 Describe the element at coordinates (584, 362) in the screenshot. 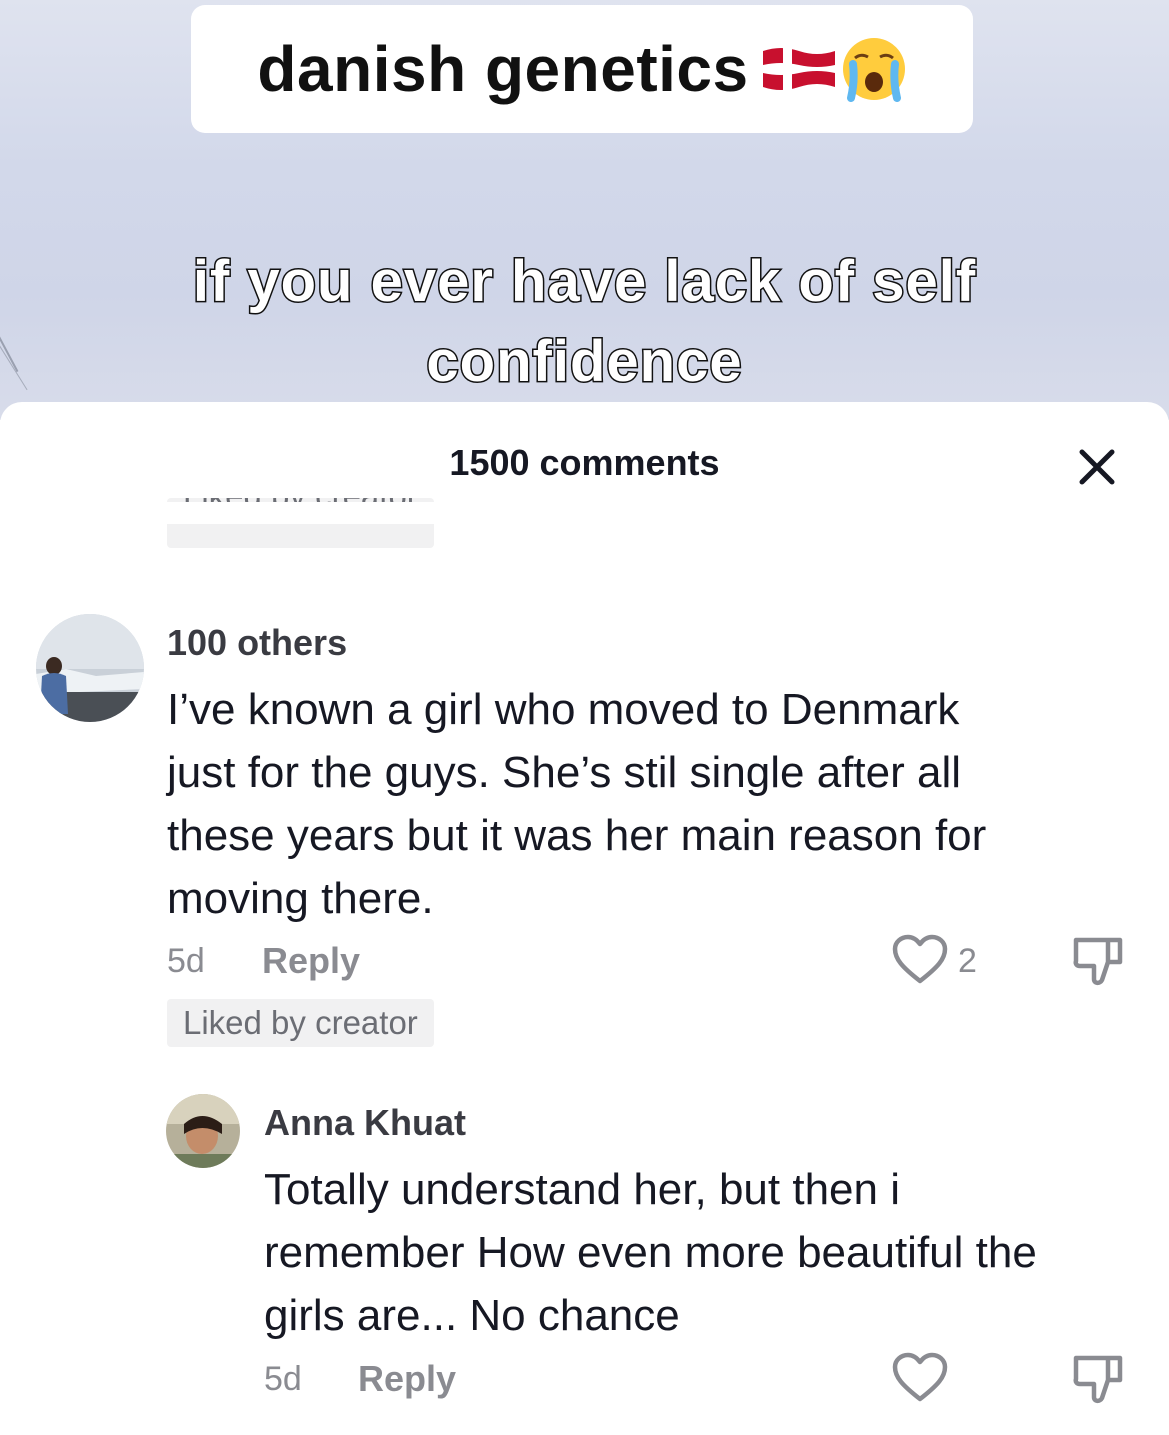

I see `video-caption-line: confidence` at that location.